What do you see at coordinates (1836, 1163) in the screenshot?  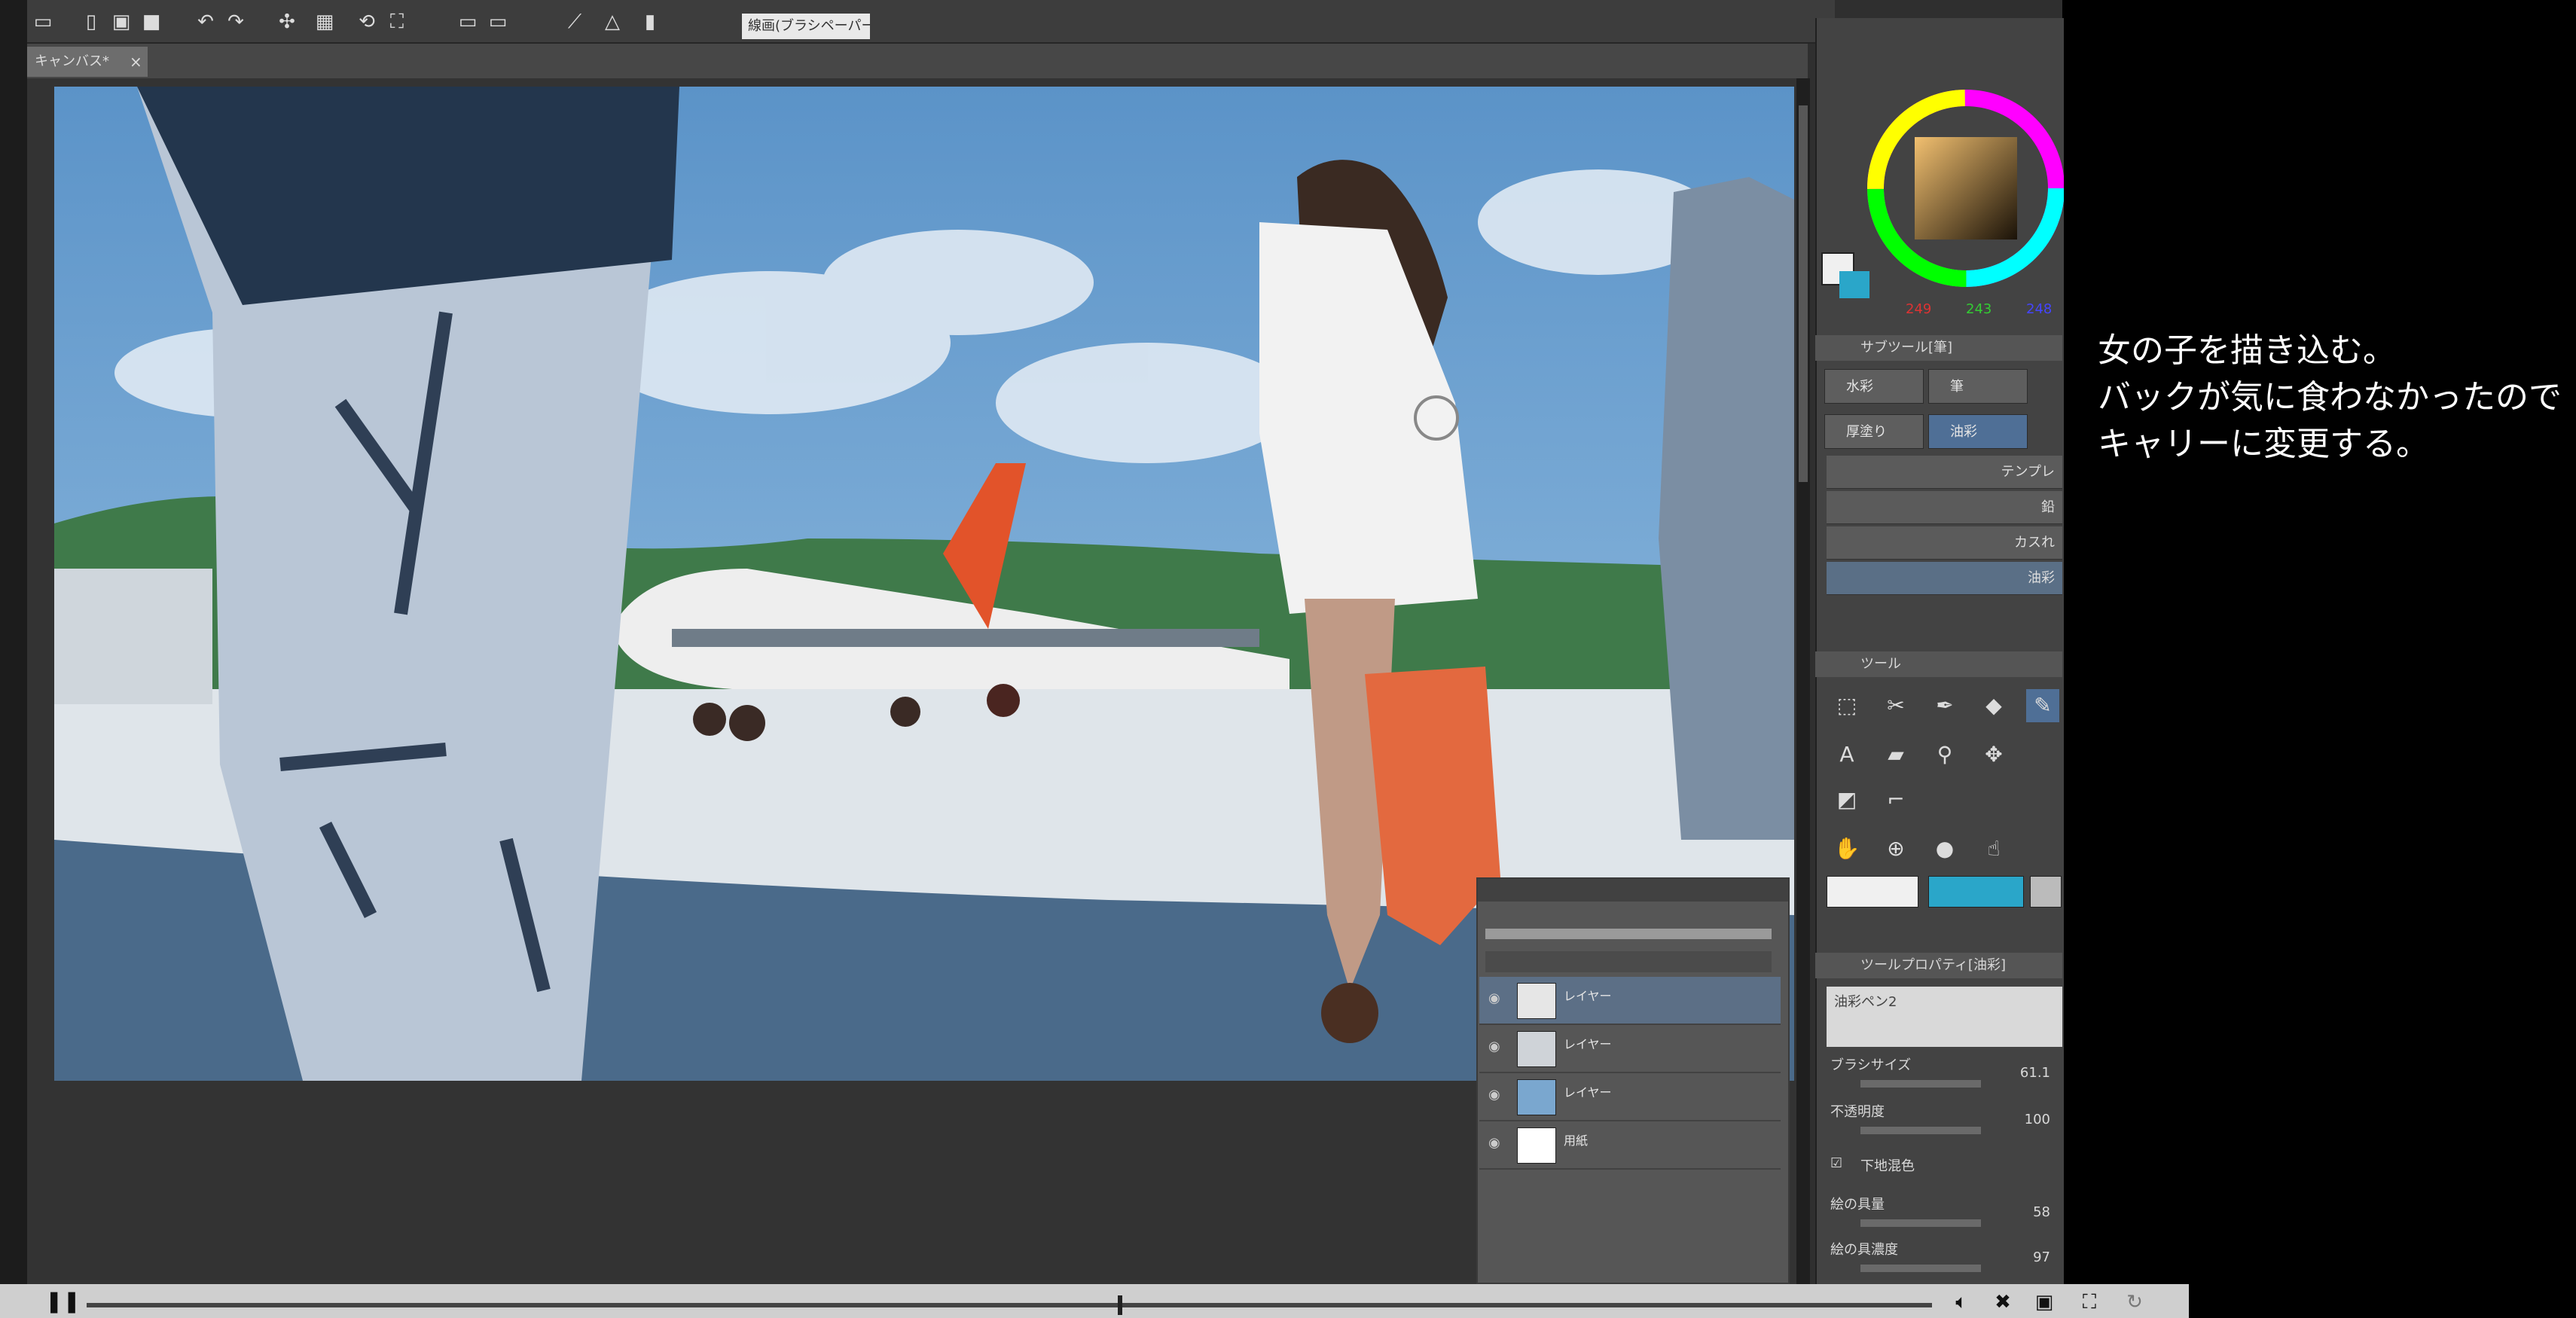 I see `checkbox-icon: ☑` at bounding box center [1836, 1163].